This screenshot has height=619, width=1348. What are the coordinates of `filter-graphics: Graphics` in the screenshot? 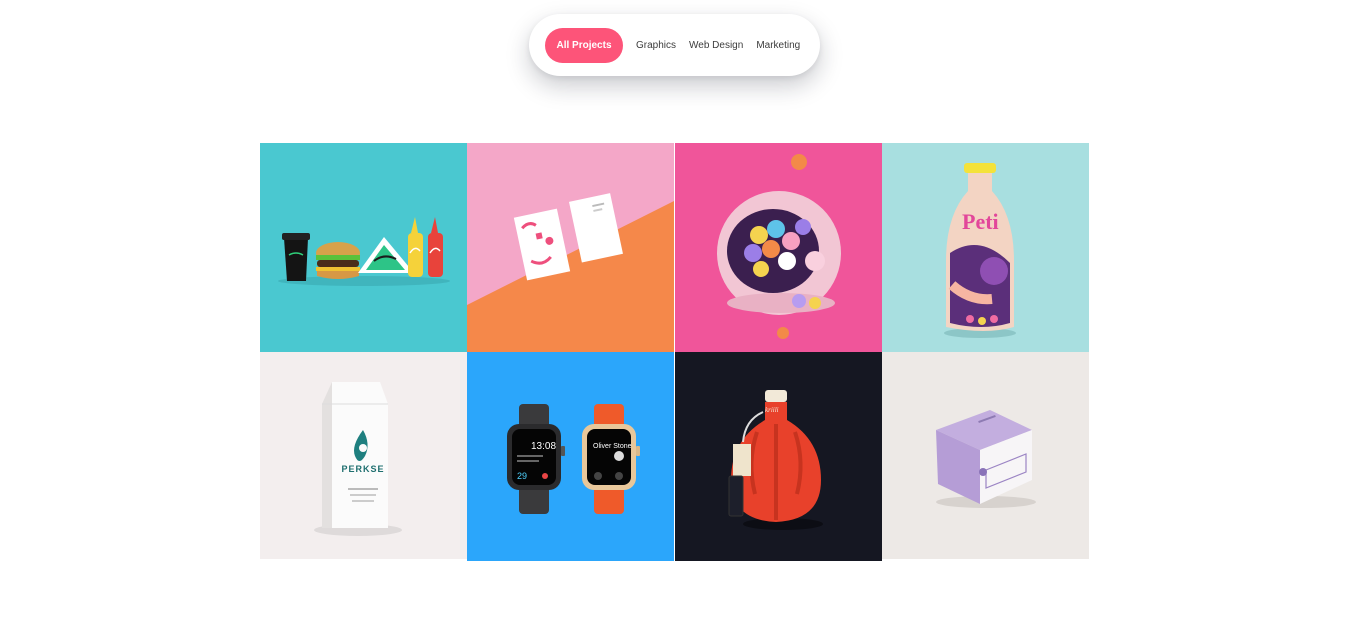 It's located at (656, 45).